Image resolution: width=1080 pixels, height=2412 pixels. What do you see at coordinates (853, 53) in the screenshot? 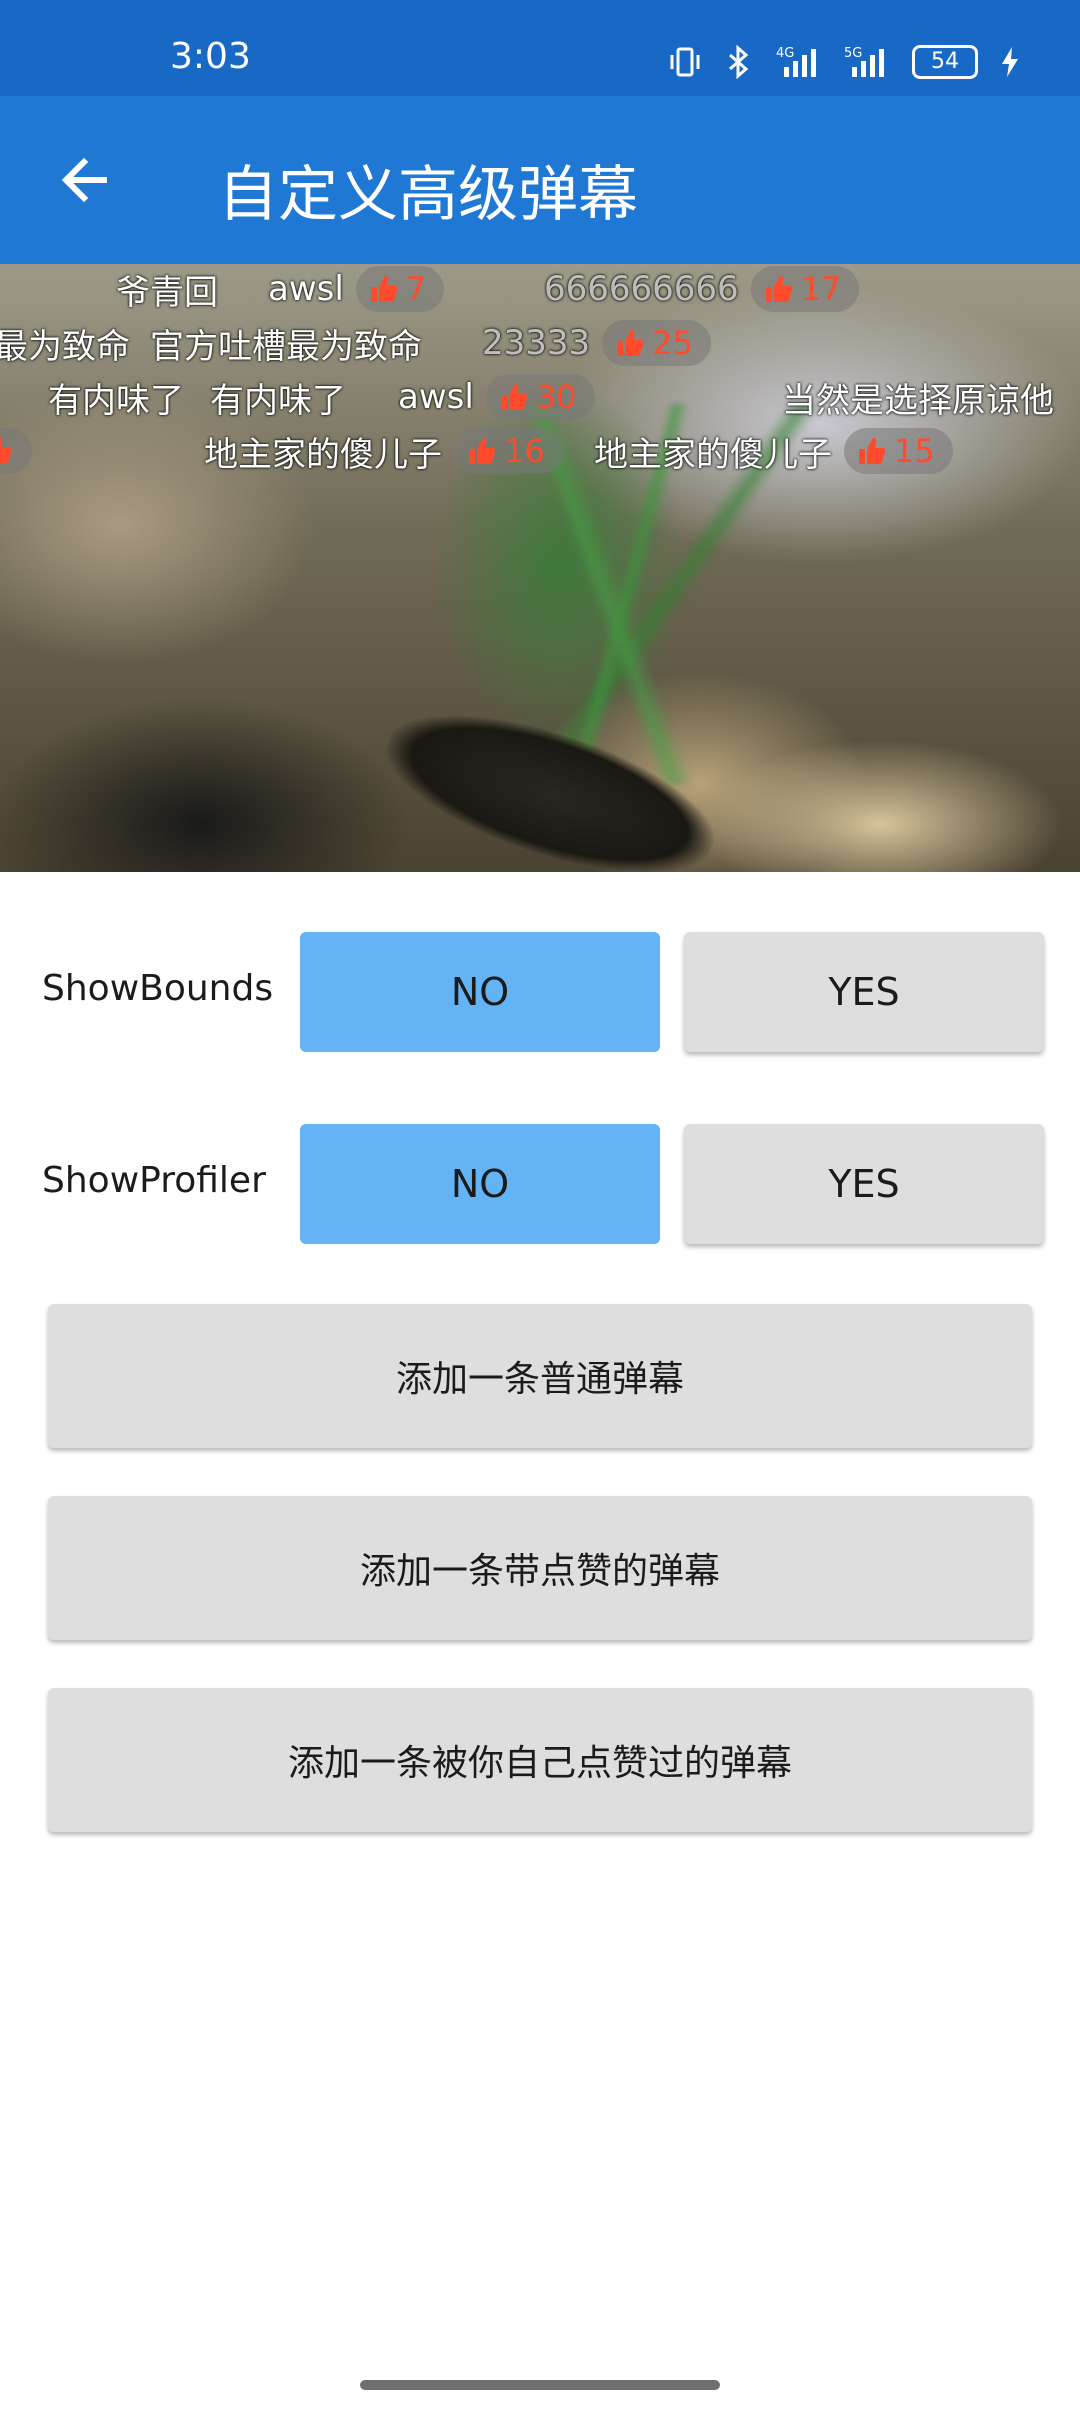
I see `svg-text: 5G` at bounding box center [853, 53].